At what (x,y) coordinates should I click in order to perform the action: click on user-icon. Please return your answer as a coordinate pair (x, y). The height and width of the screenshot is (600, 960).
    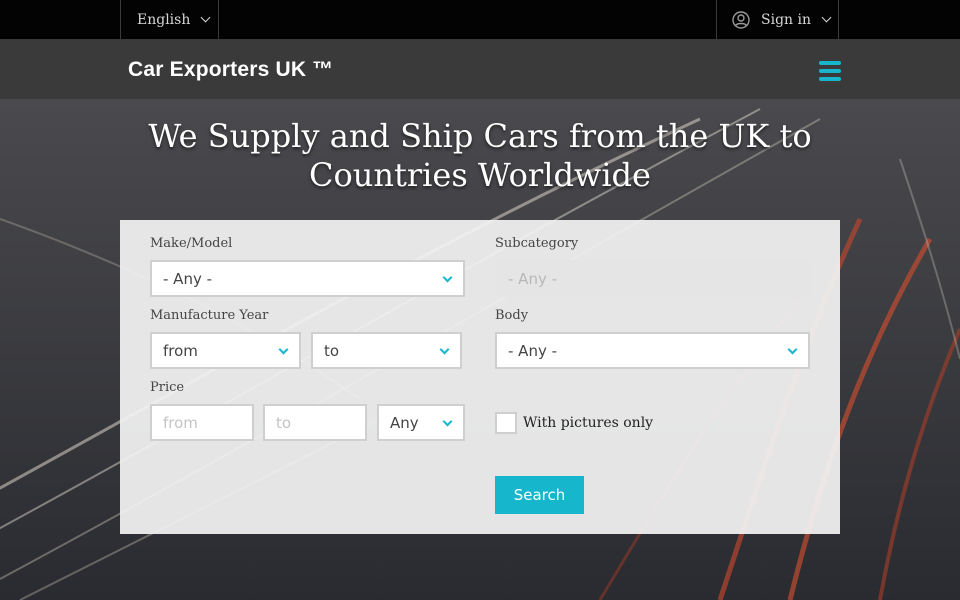
    Looking at the image, I should click on (741, 19).